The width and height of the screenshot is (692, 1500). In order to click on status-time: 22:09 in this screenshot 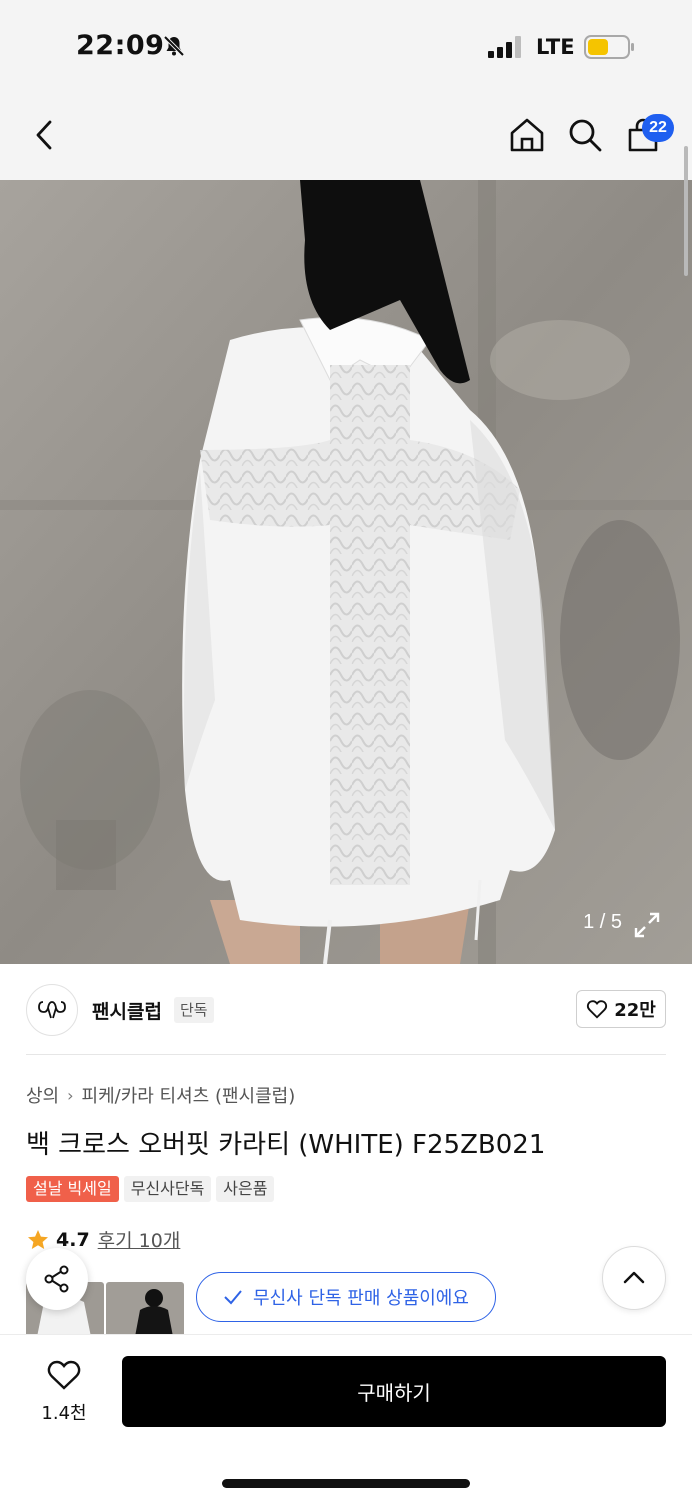, I will do `click(120, 45)`.